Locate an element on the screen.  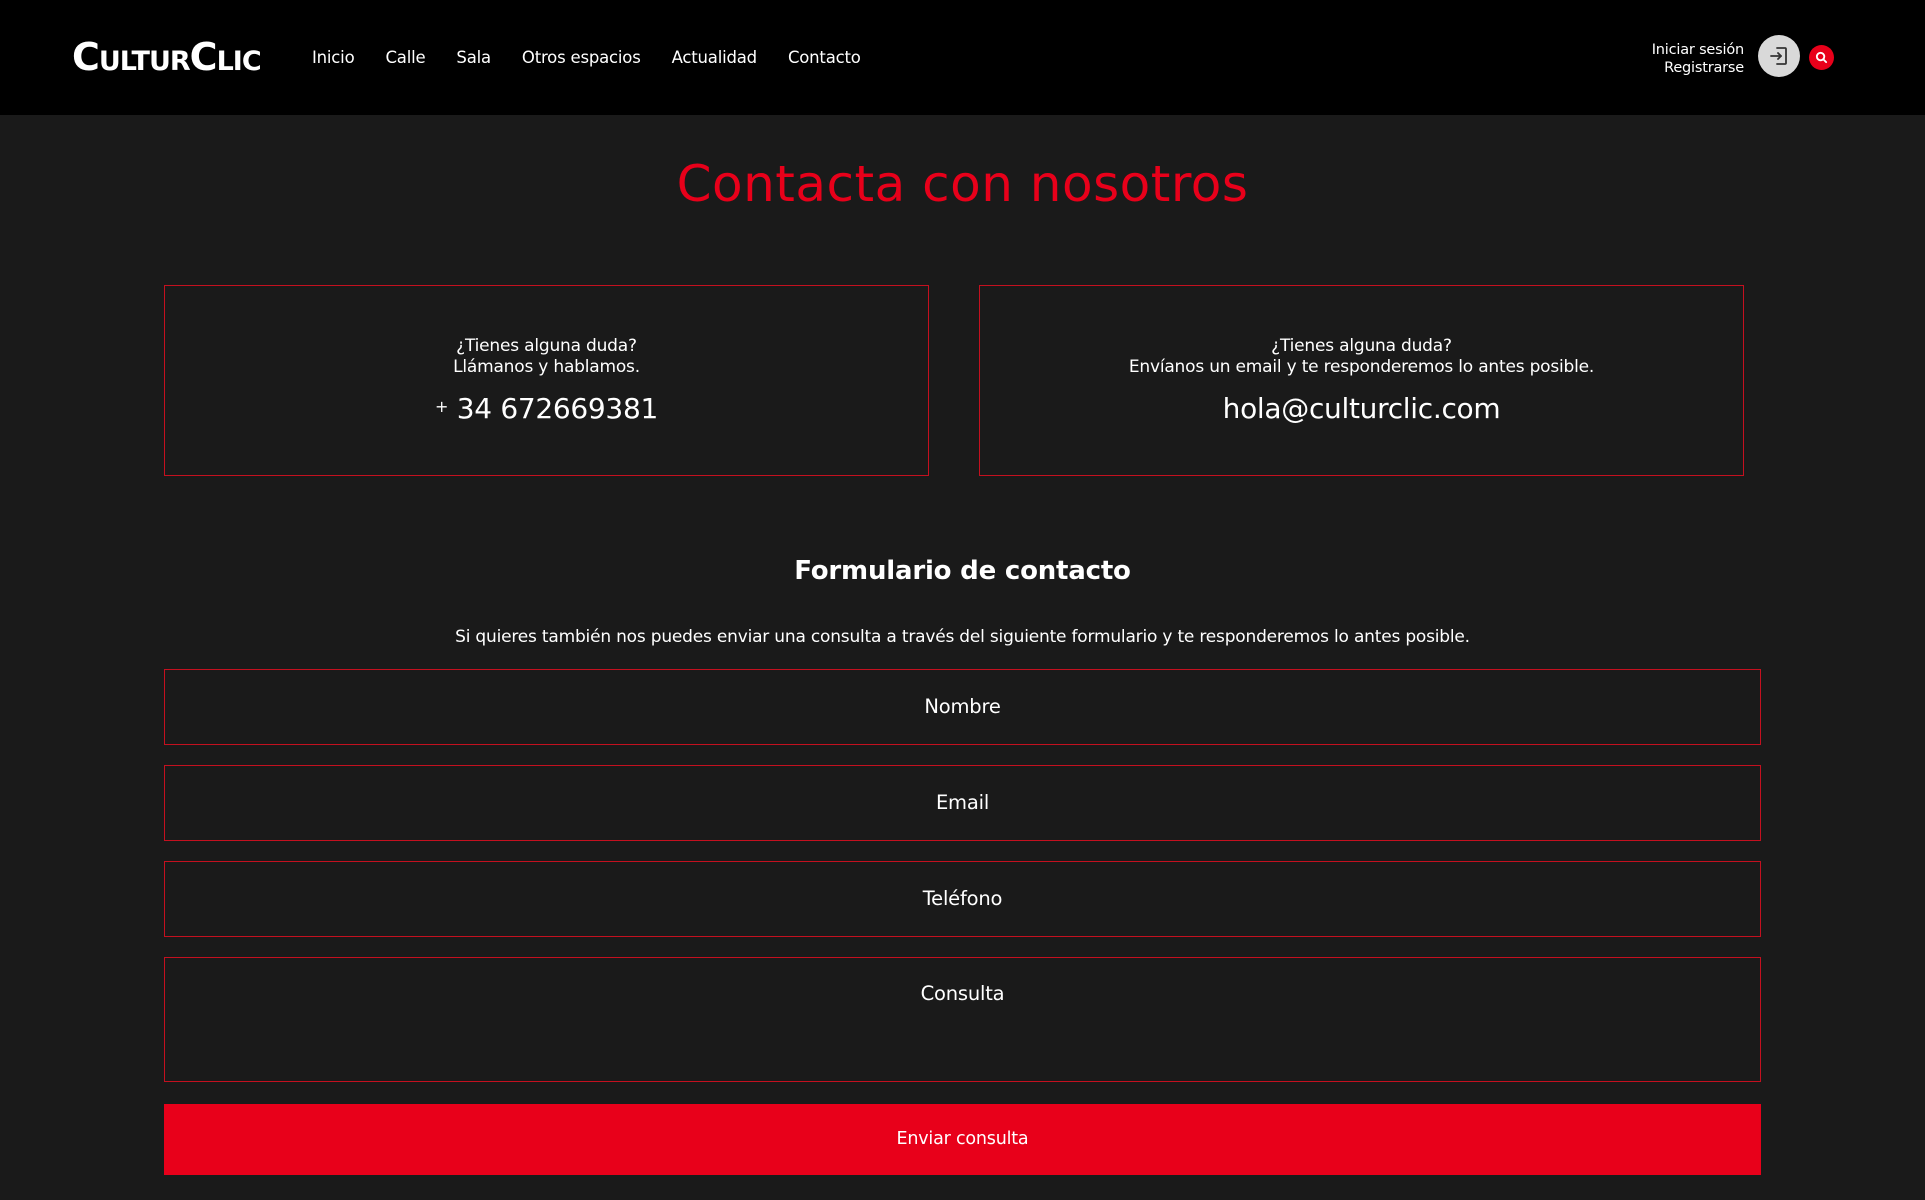
nav-item-calle: Calle is located at coordinates (405, 57).